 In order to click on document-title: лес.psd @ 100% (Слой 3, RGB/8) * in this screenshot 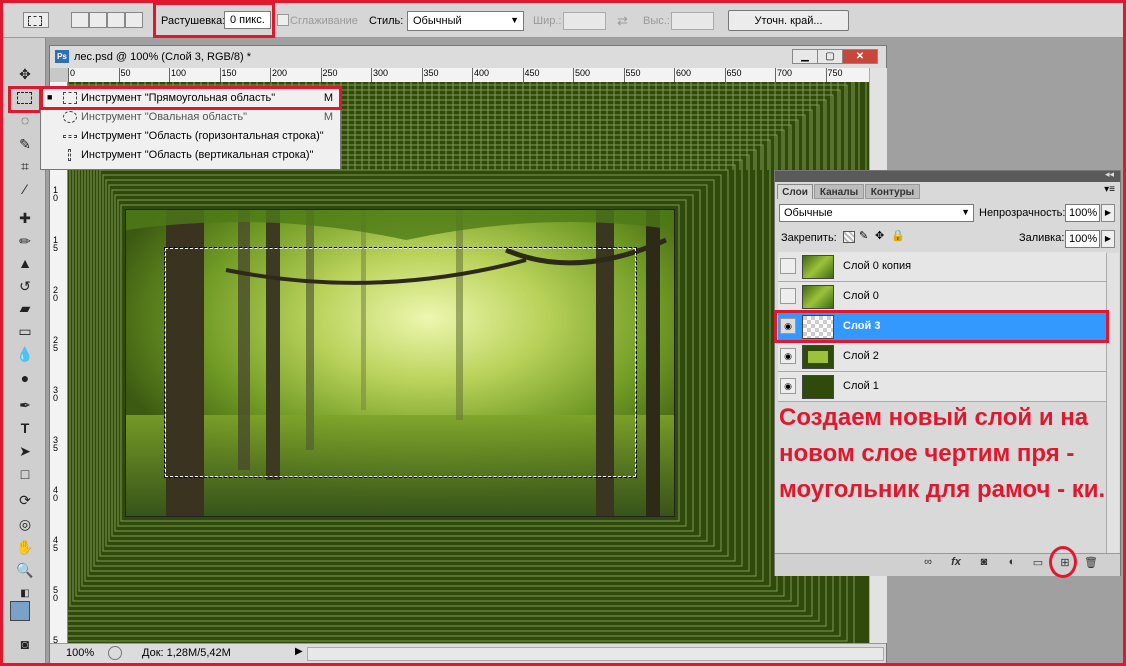, I will do `click(163, 57)`.